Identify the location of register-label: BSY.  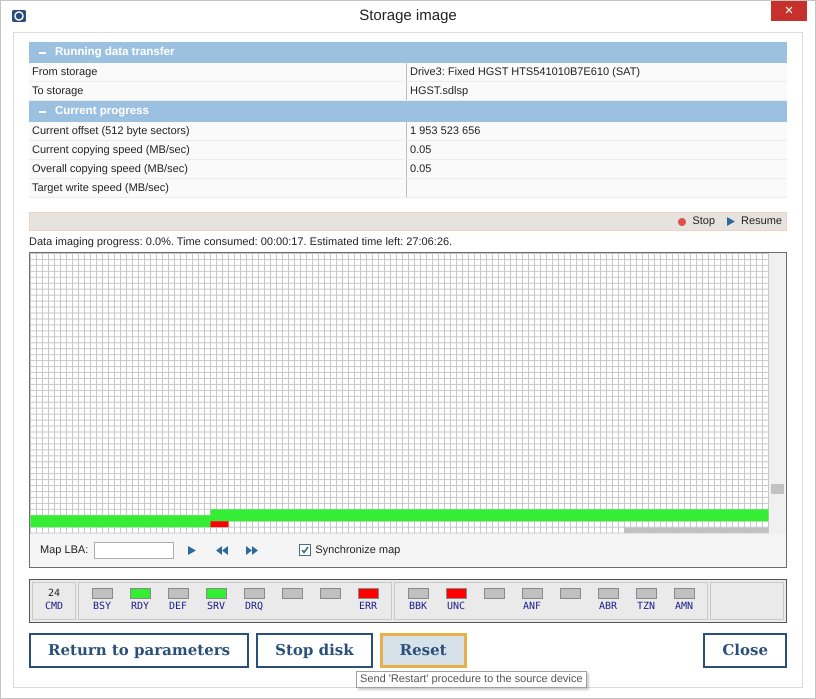
(102, 607).